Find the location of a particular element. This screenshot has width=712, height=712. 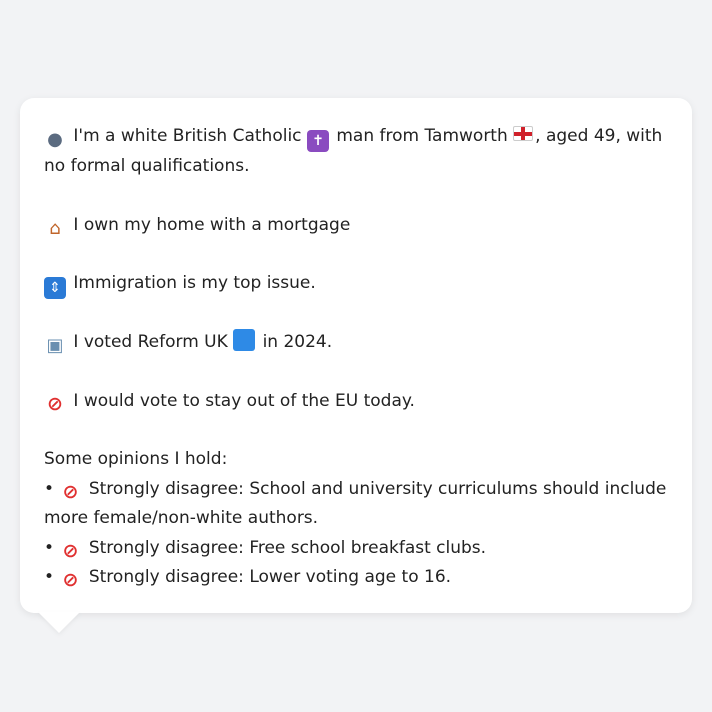

vote-text-start: I voted Reform UK is located at coordinates (150, 342).